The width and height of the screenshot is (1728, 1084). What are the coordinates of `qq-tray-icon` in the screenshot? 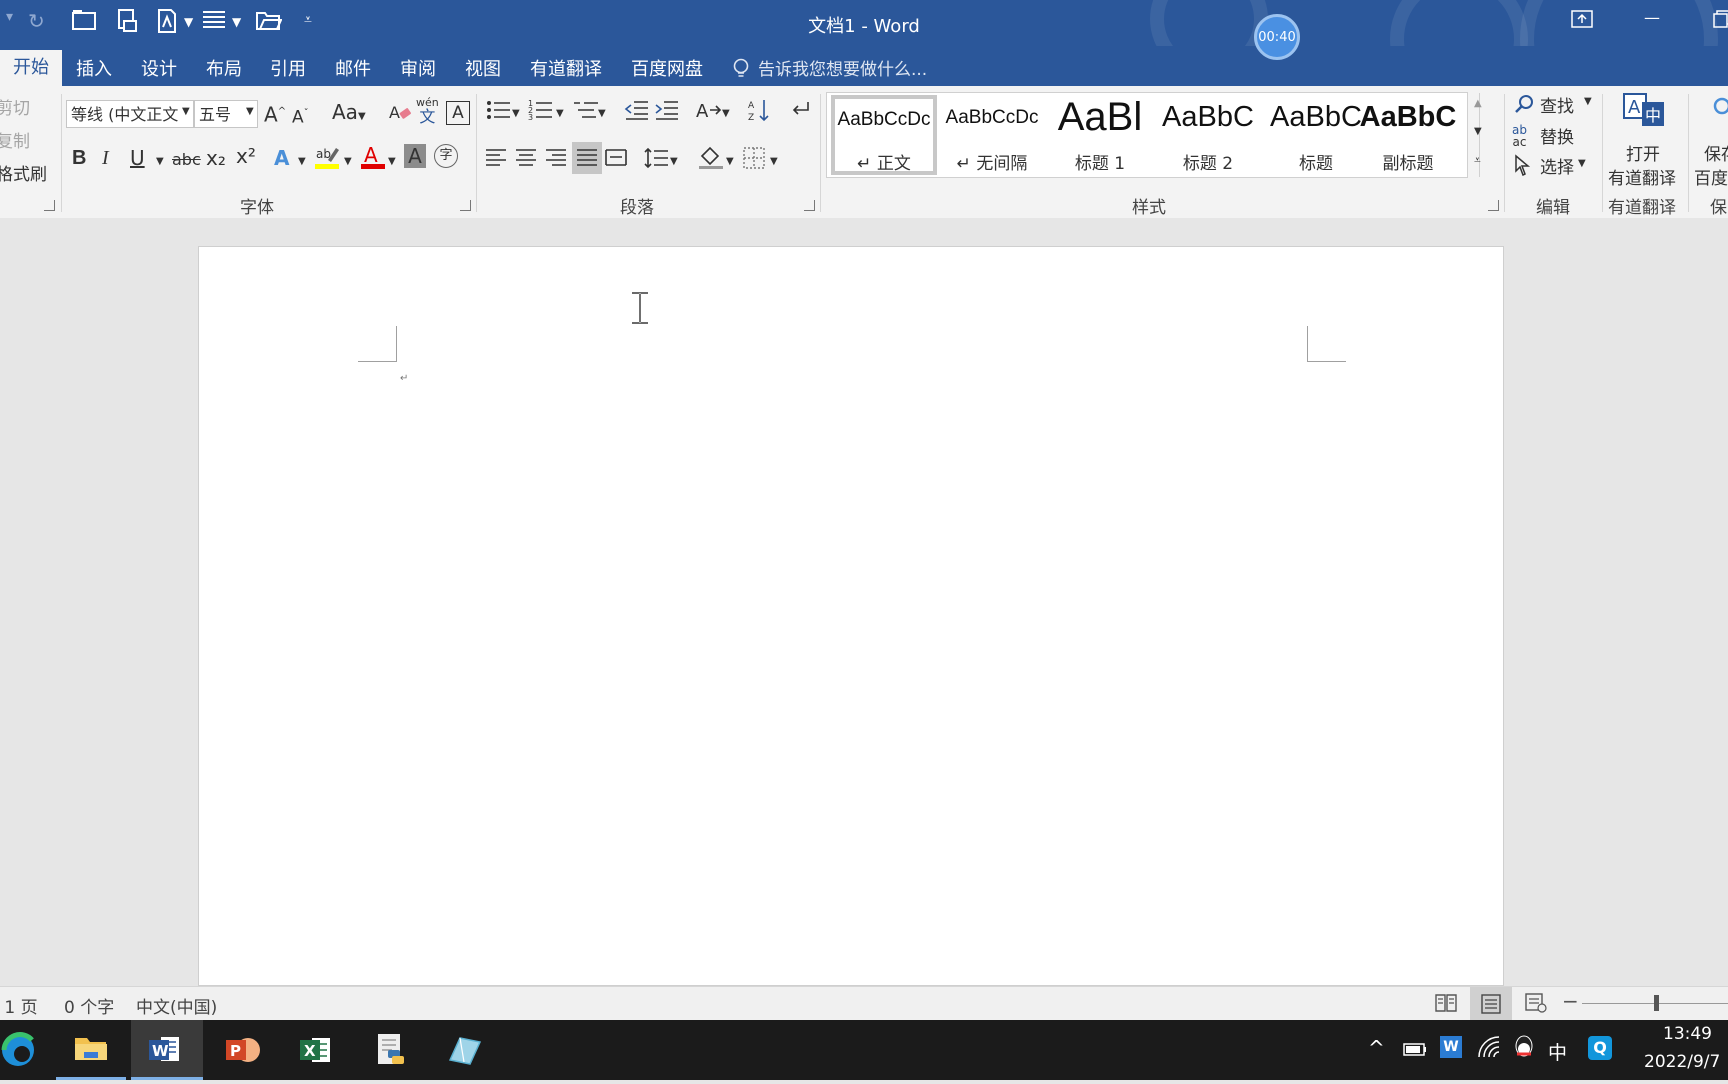 It's located at (1524, 1050).